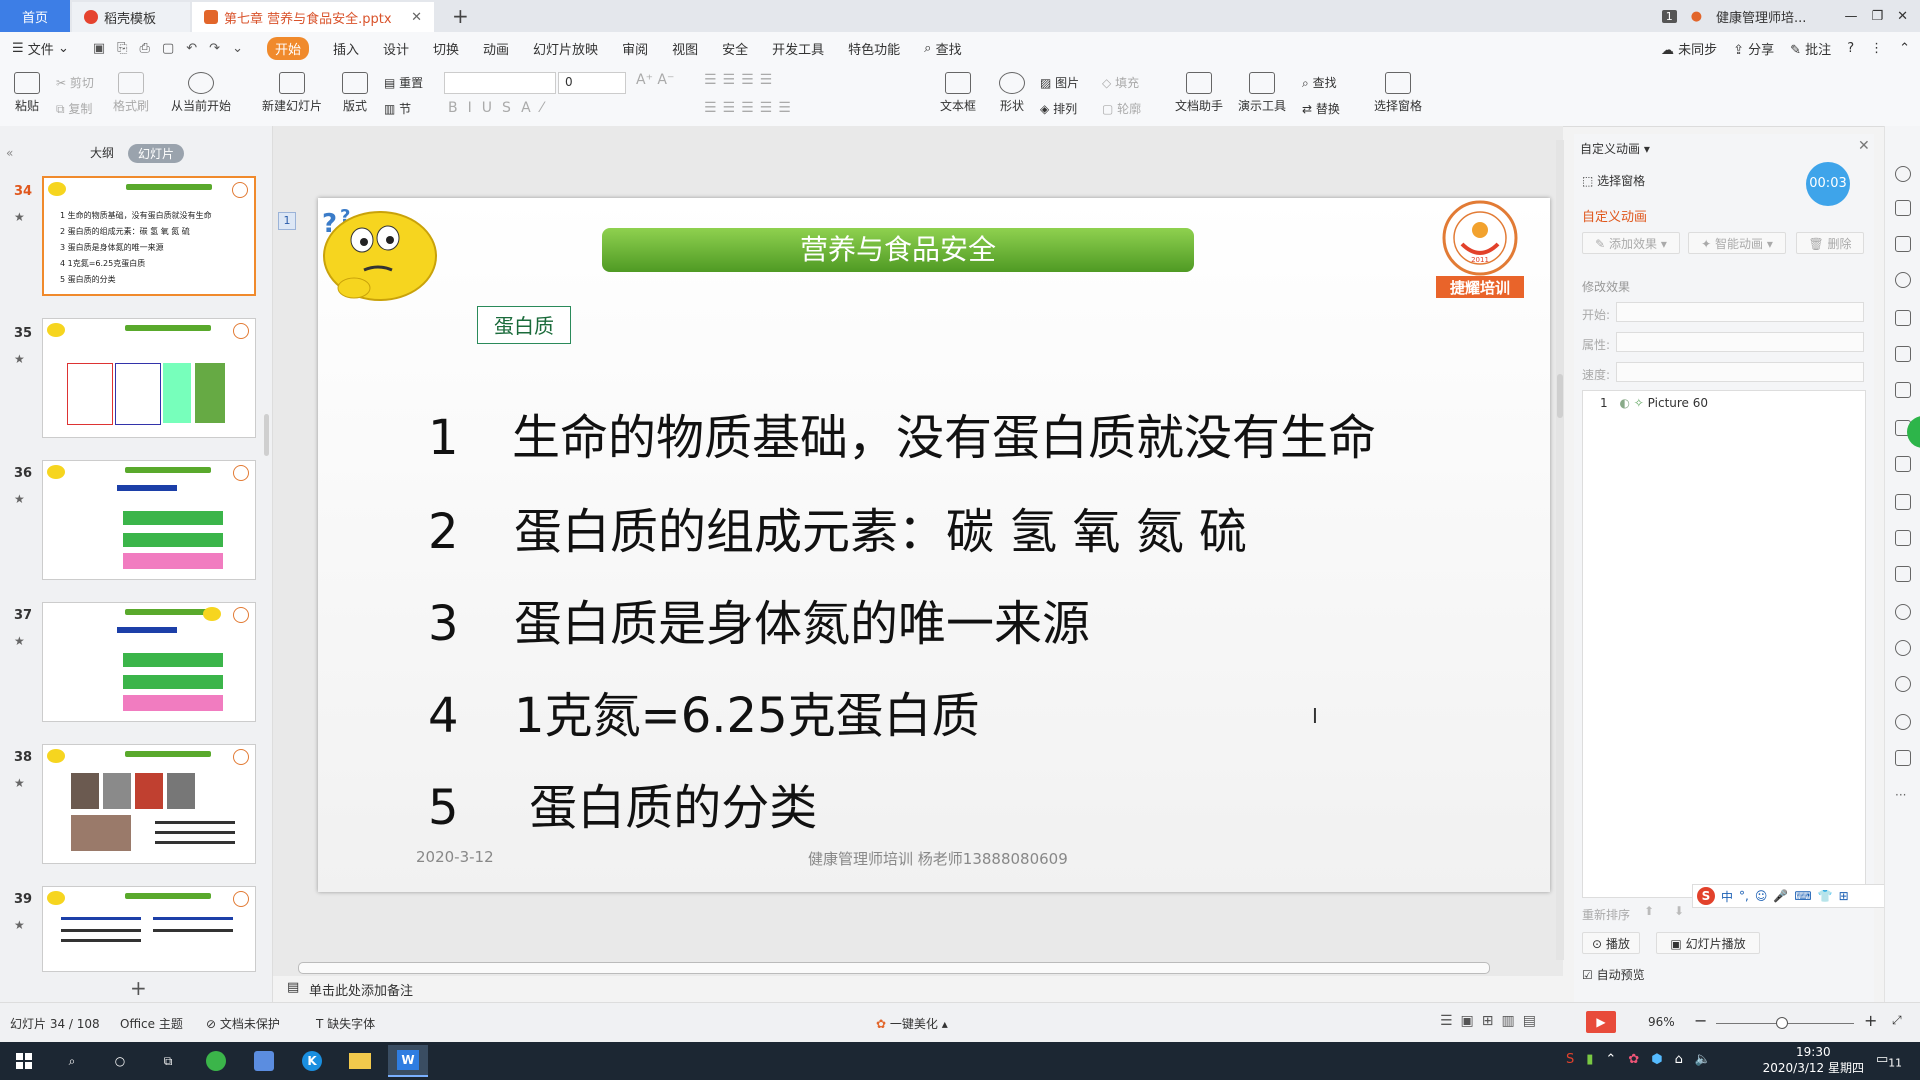  I want to click on collapse-panel-icon: «, so click(9, 153).